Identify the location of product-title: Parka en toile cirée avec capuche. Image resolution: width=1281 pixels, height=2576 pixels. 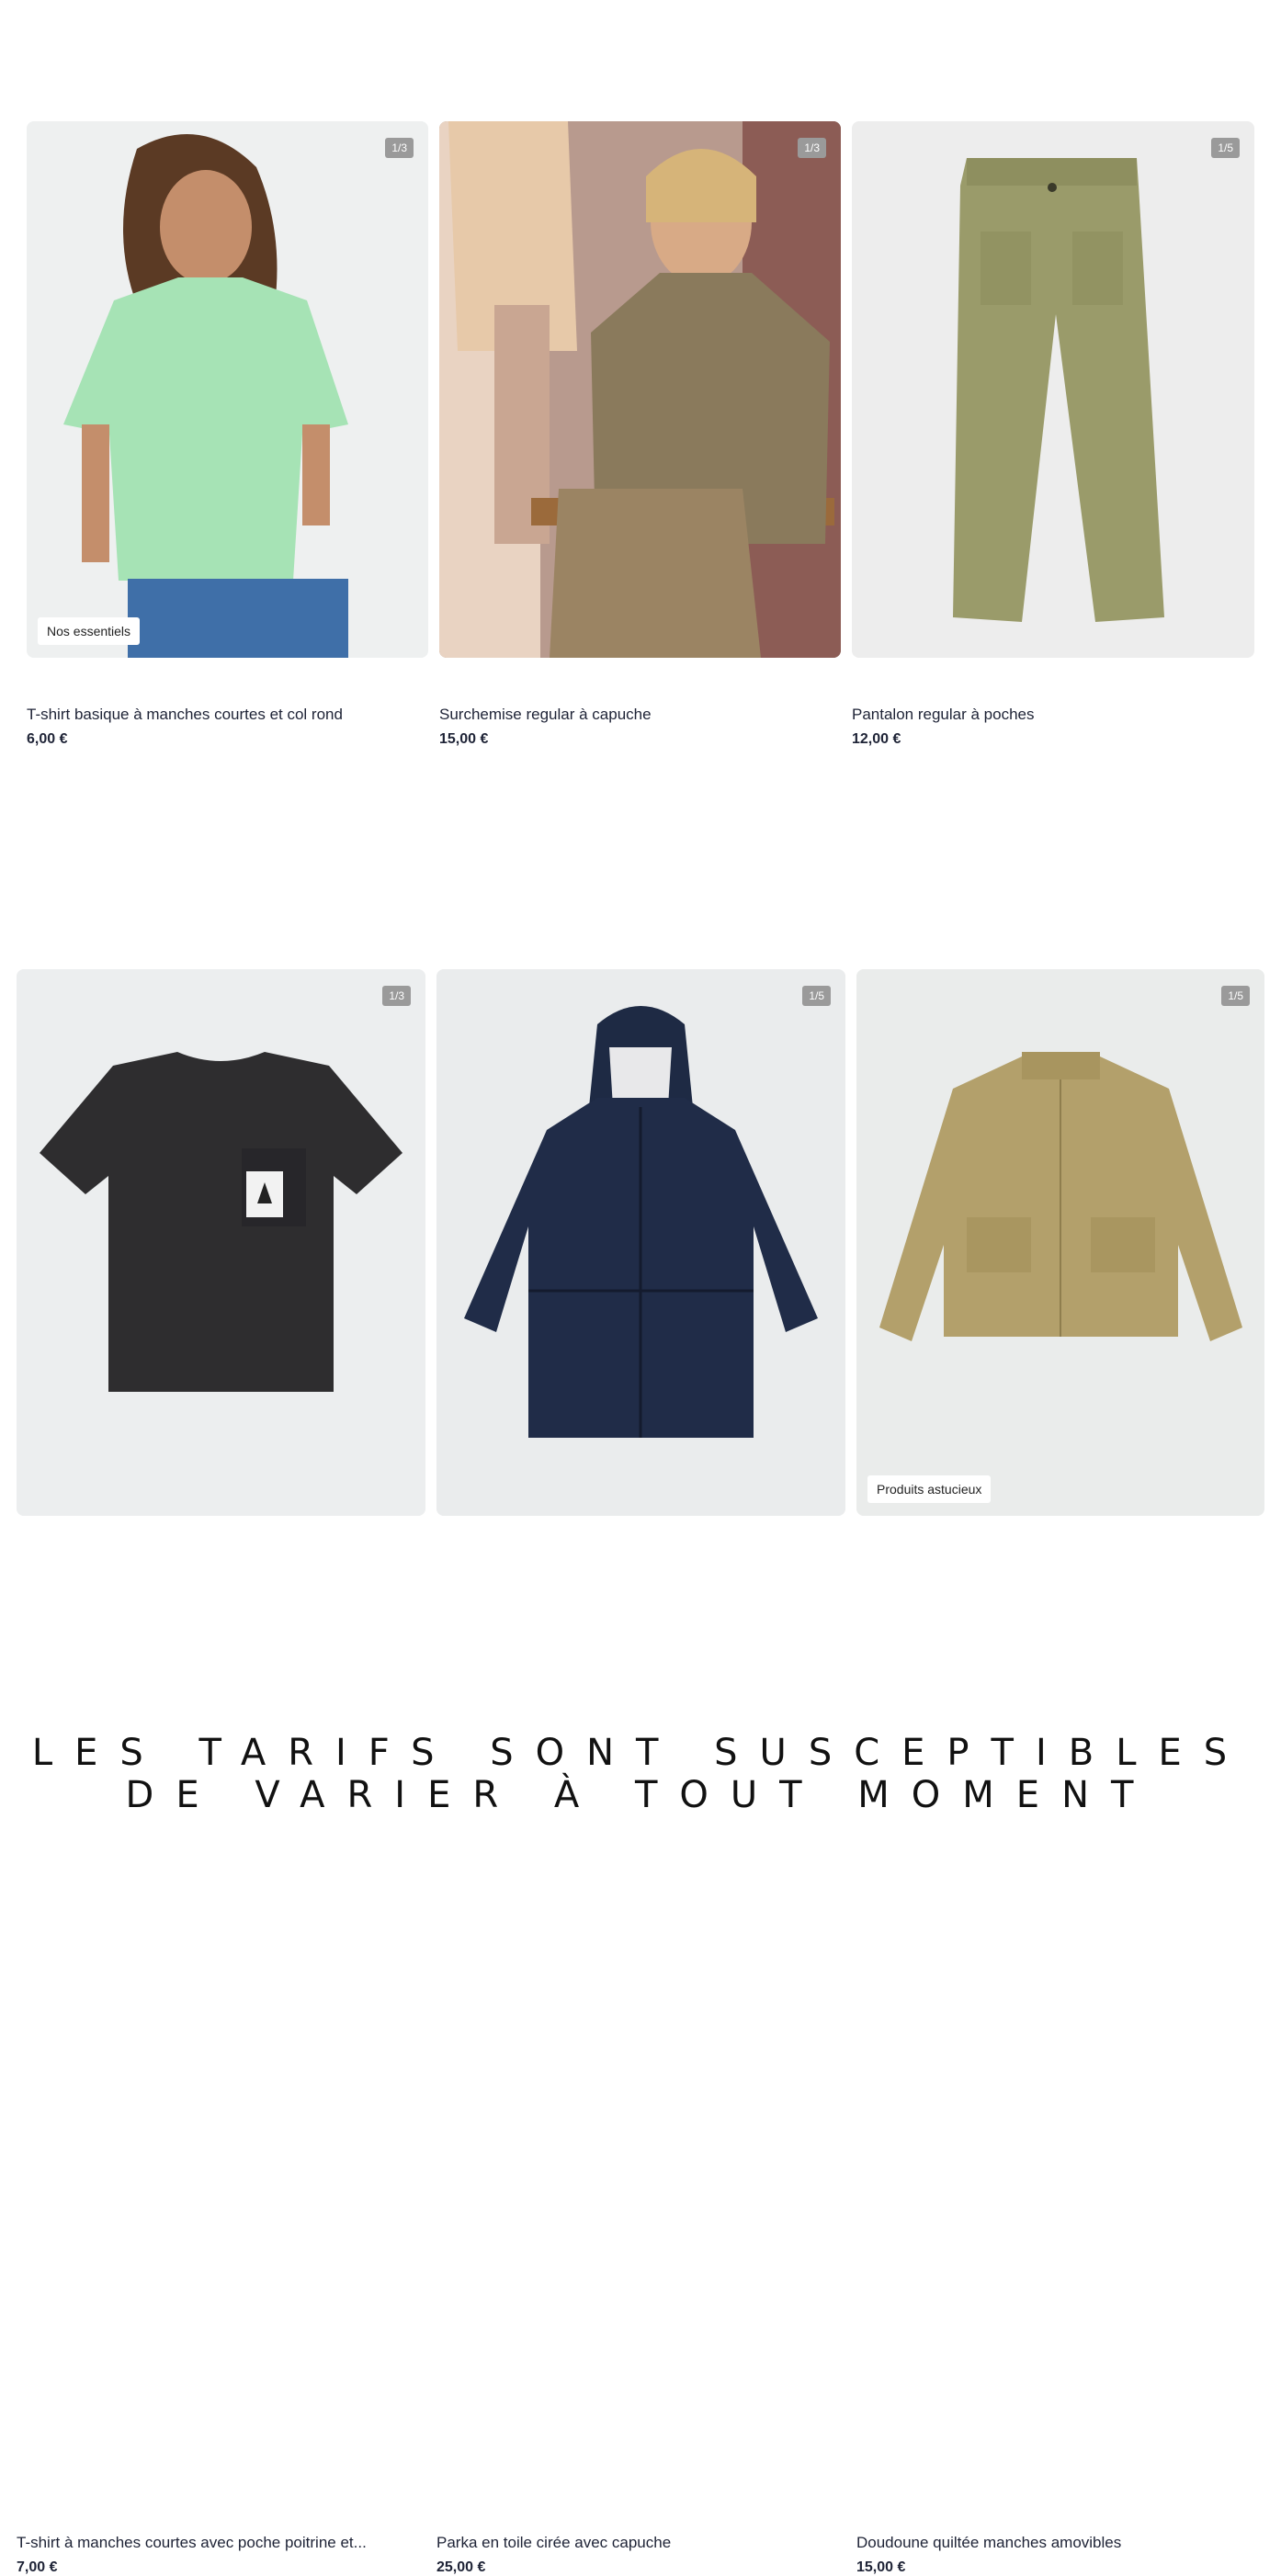
(641, 2543).